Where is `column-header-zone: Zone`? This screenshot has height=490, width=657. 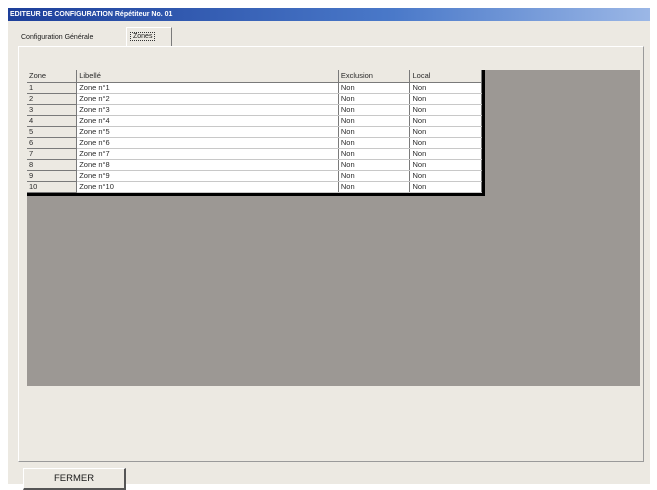 column-header-zone: Zone is located at coordinates (52, 76).